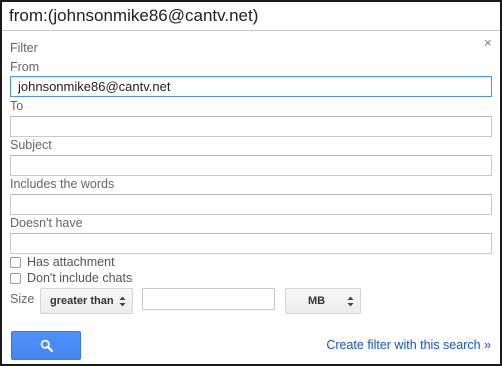 The image size is (502, 366). I want to click on search-button, so click(46, 345).